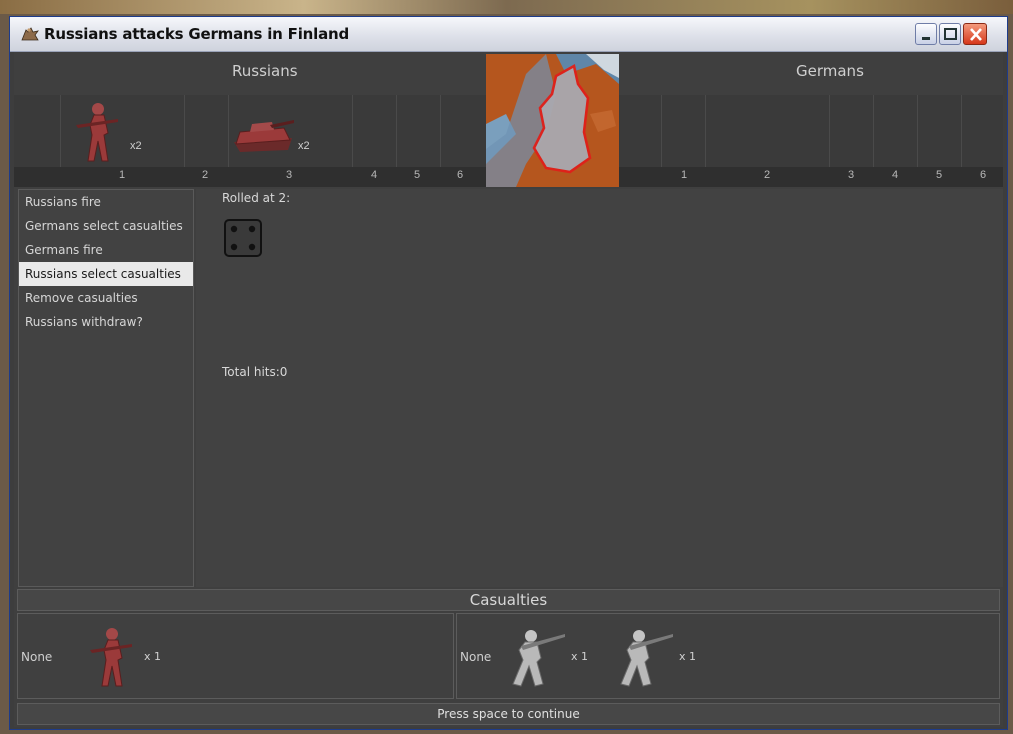 The width and height of the screenshot is (1013, 734). I want to click on battle-step: Russians fire, so click(106, 202).